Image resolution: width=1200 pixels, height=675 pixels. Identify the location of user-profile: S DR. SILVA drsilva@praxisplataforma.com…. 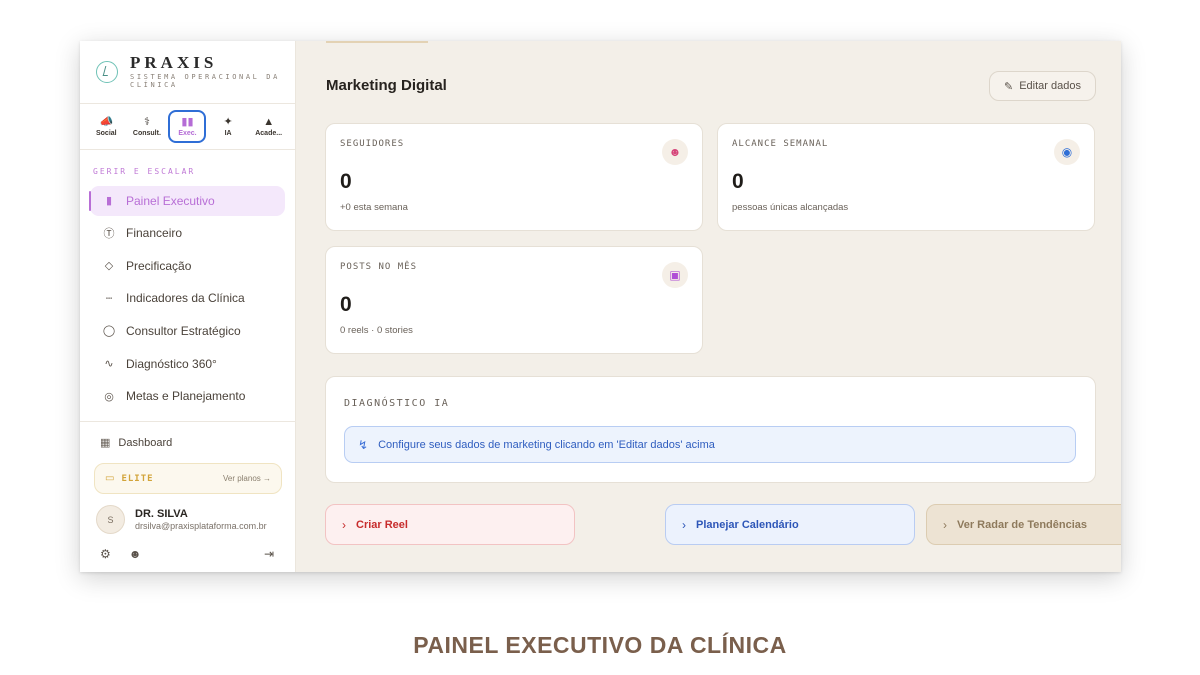
(188, 514).